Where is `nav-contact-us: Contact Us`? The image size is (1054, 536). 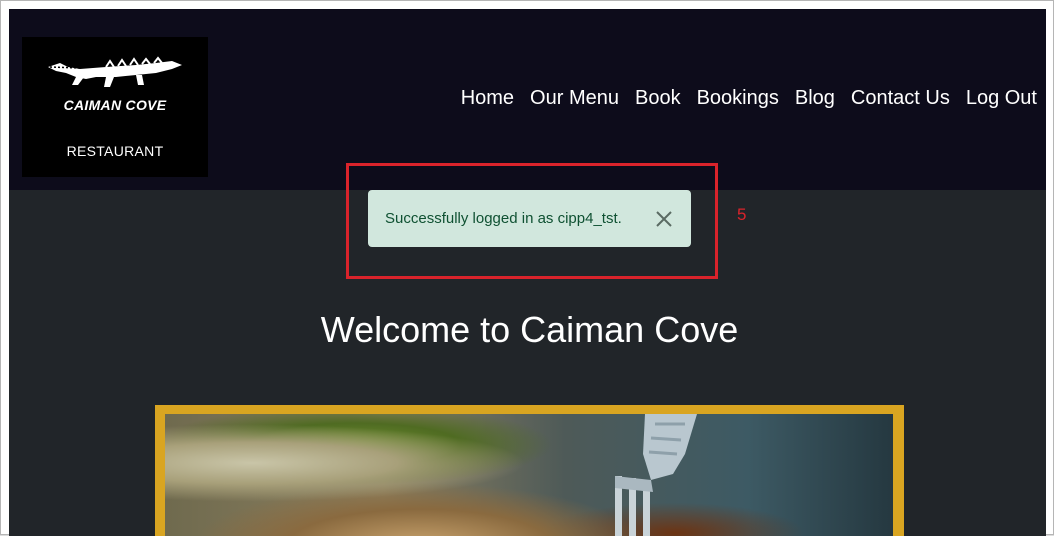
nav-contact-us: Contact Us is located at coordinates (900, 98).